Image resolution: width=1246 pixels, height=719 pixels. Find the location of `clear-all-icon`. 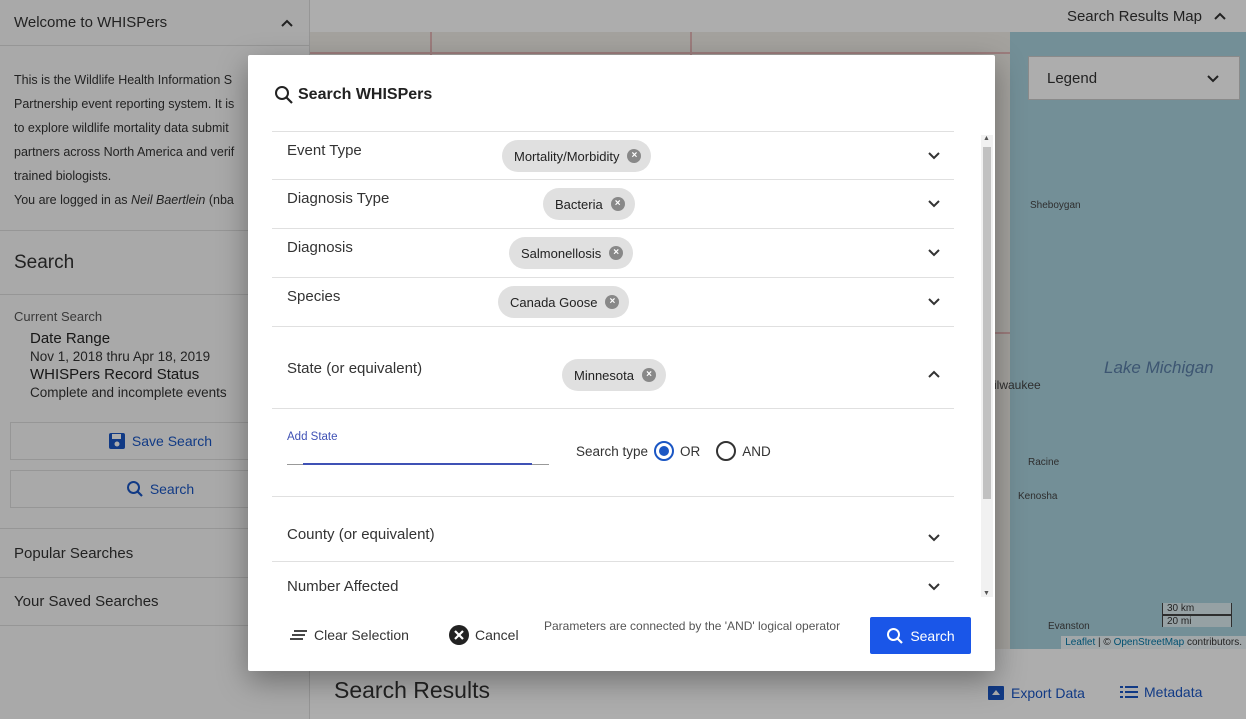

clear-all-icon is located at coordinates (298, 635).